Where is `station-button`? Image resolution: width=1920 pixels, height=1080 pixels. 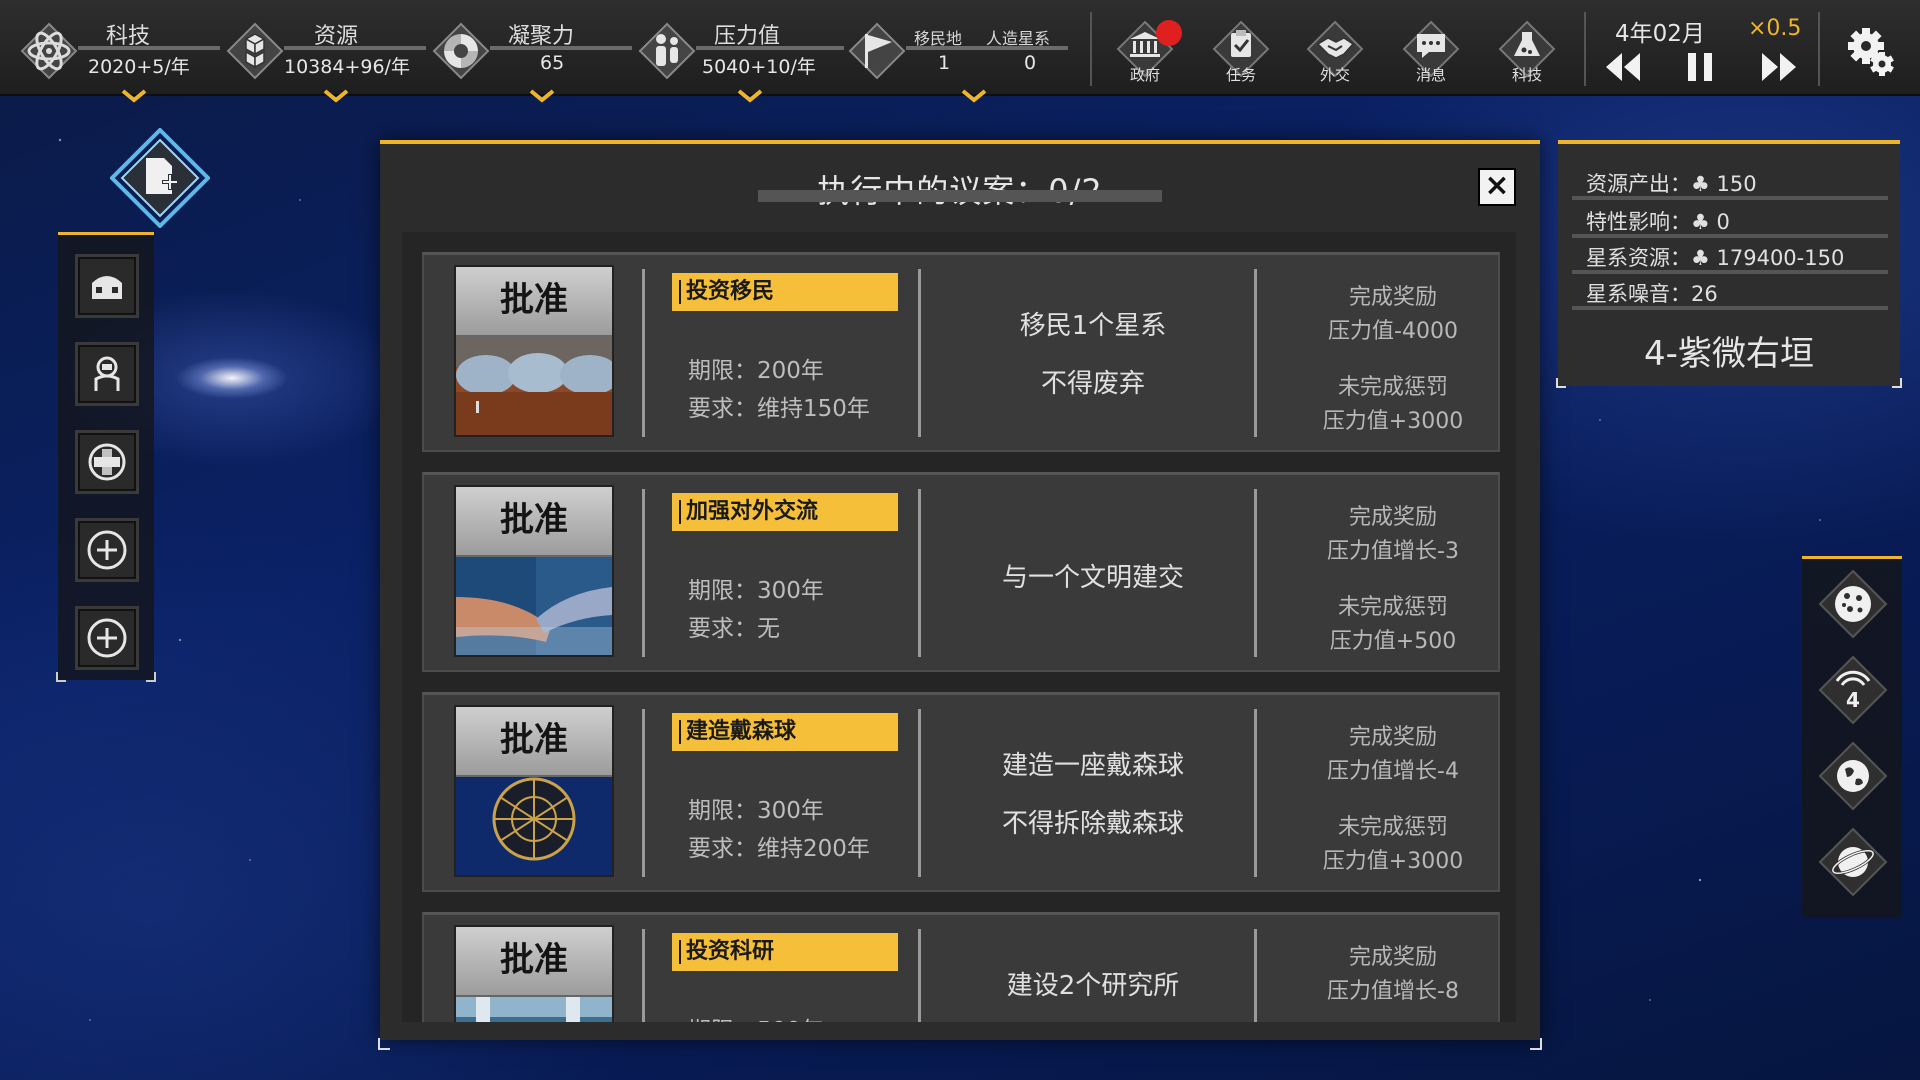 station-button is located at coordinates (107, 462).